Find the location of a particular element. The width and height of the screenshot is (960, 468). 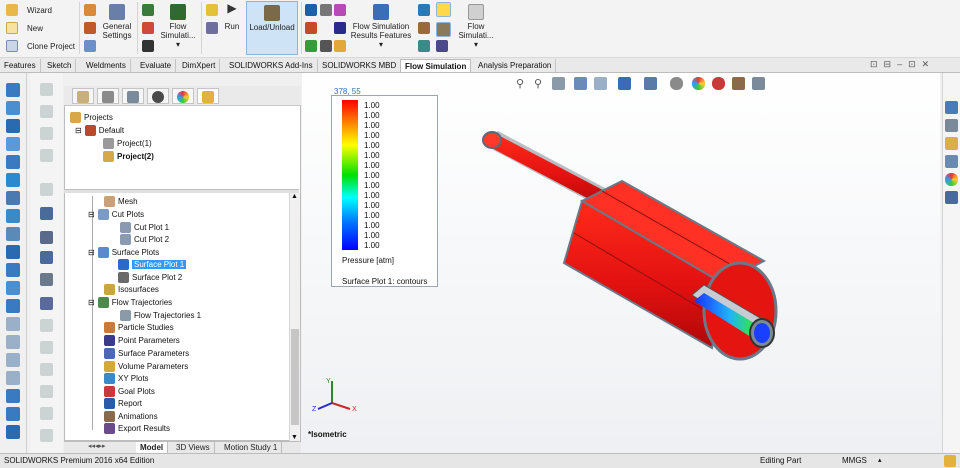

goals-icon is located at coordinates (148, 46).